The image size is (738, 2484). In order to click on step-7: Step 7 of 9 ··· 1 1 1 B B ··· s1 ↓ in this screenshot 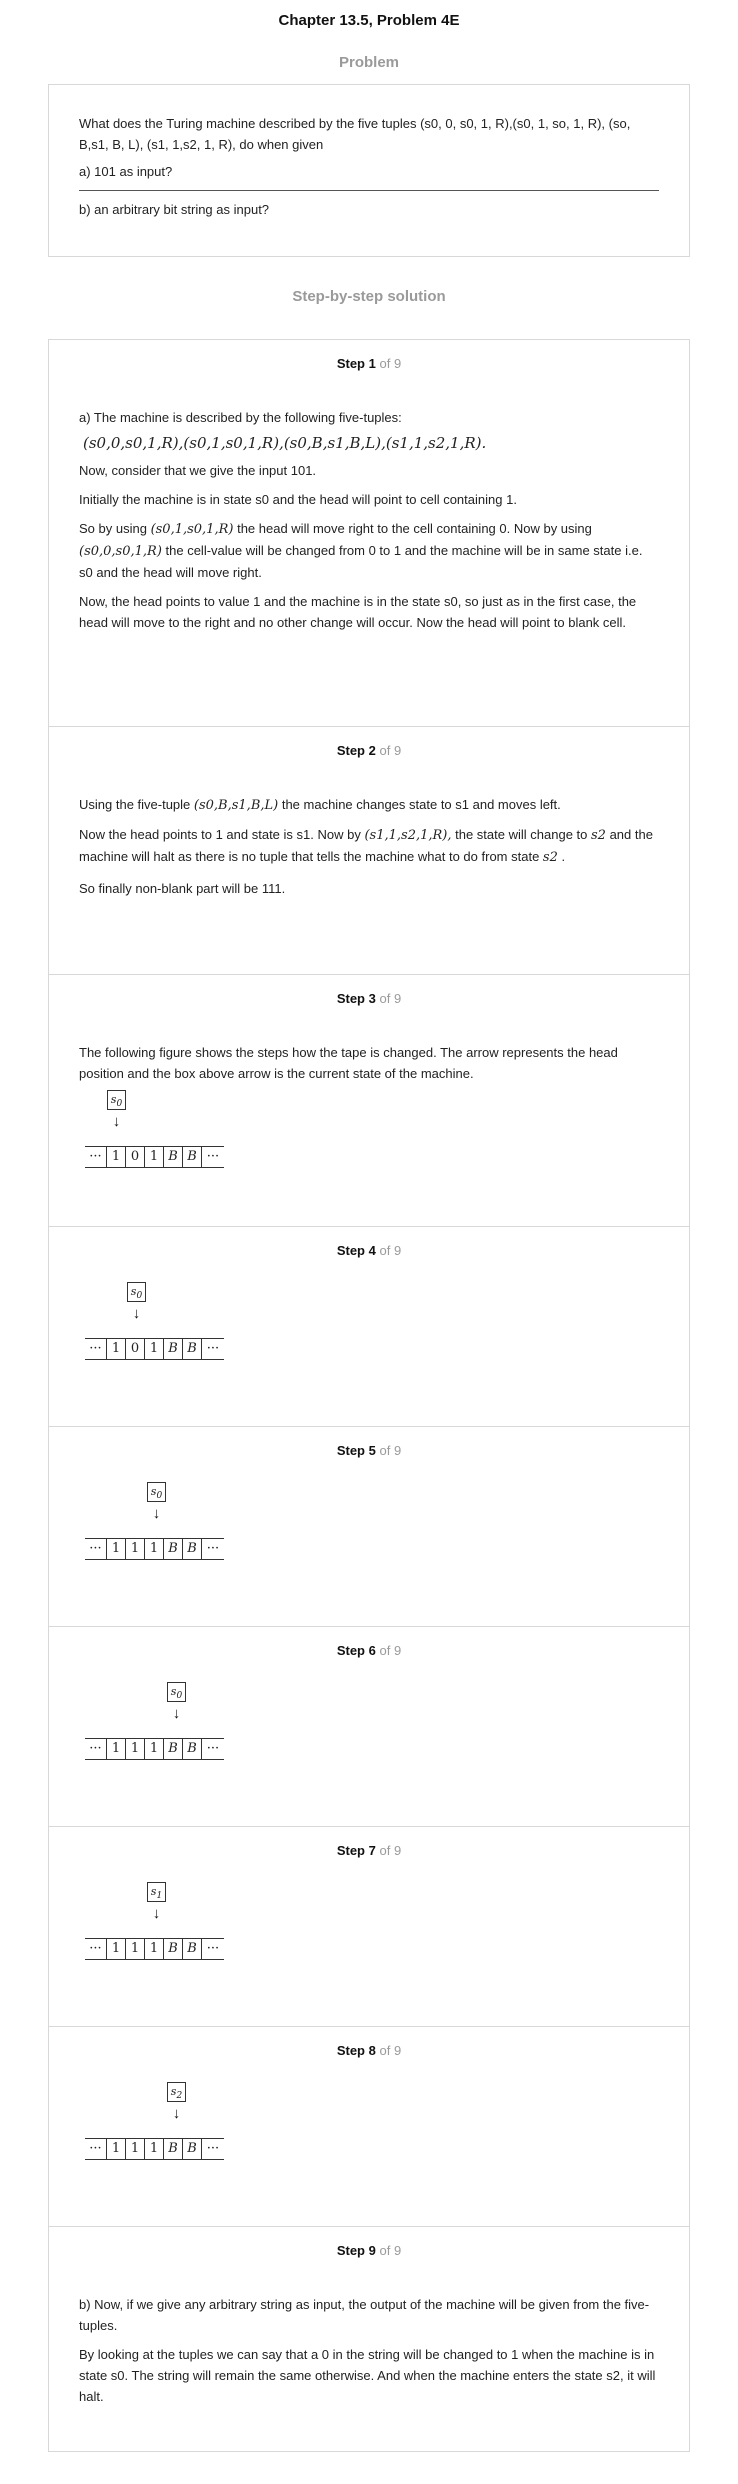, I will do `click(369, 1927)`.